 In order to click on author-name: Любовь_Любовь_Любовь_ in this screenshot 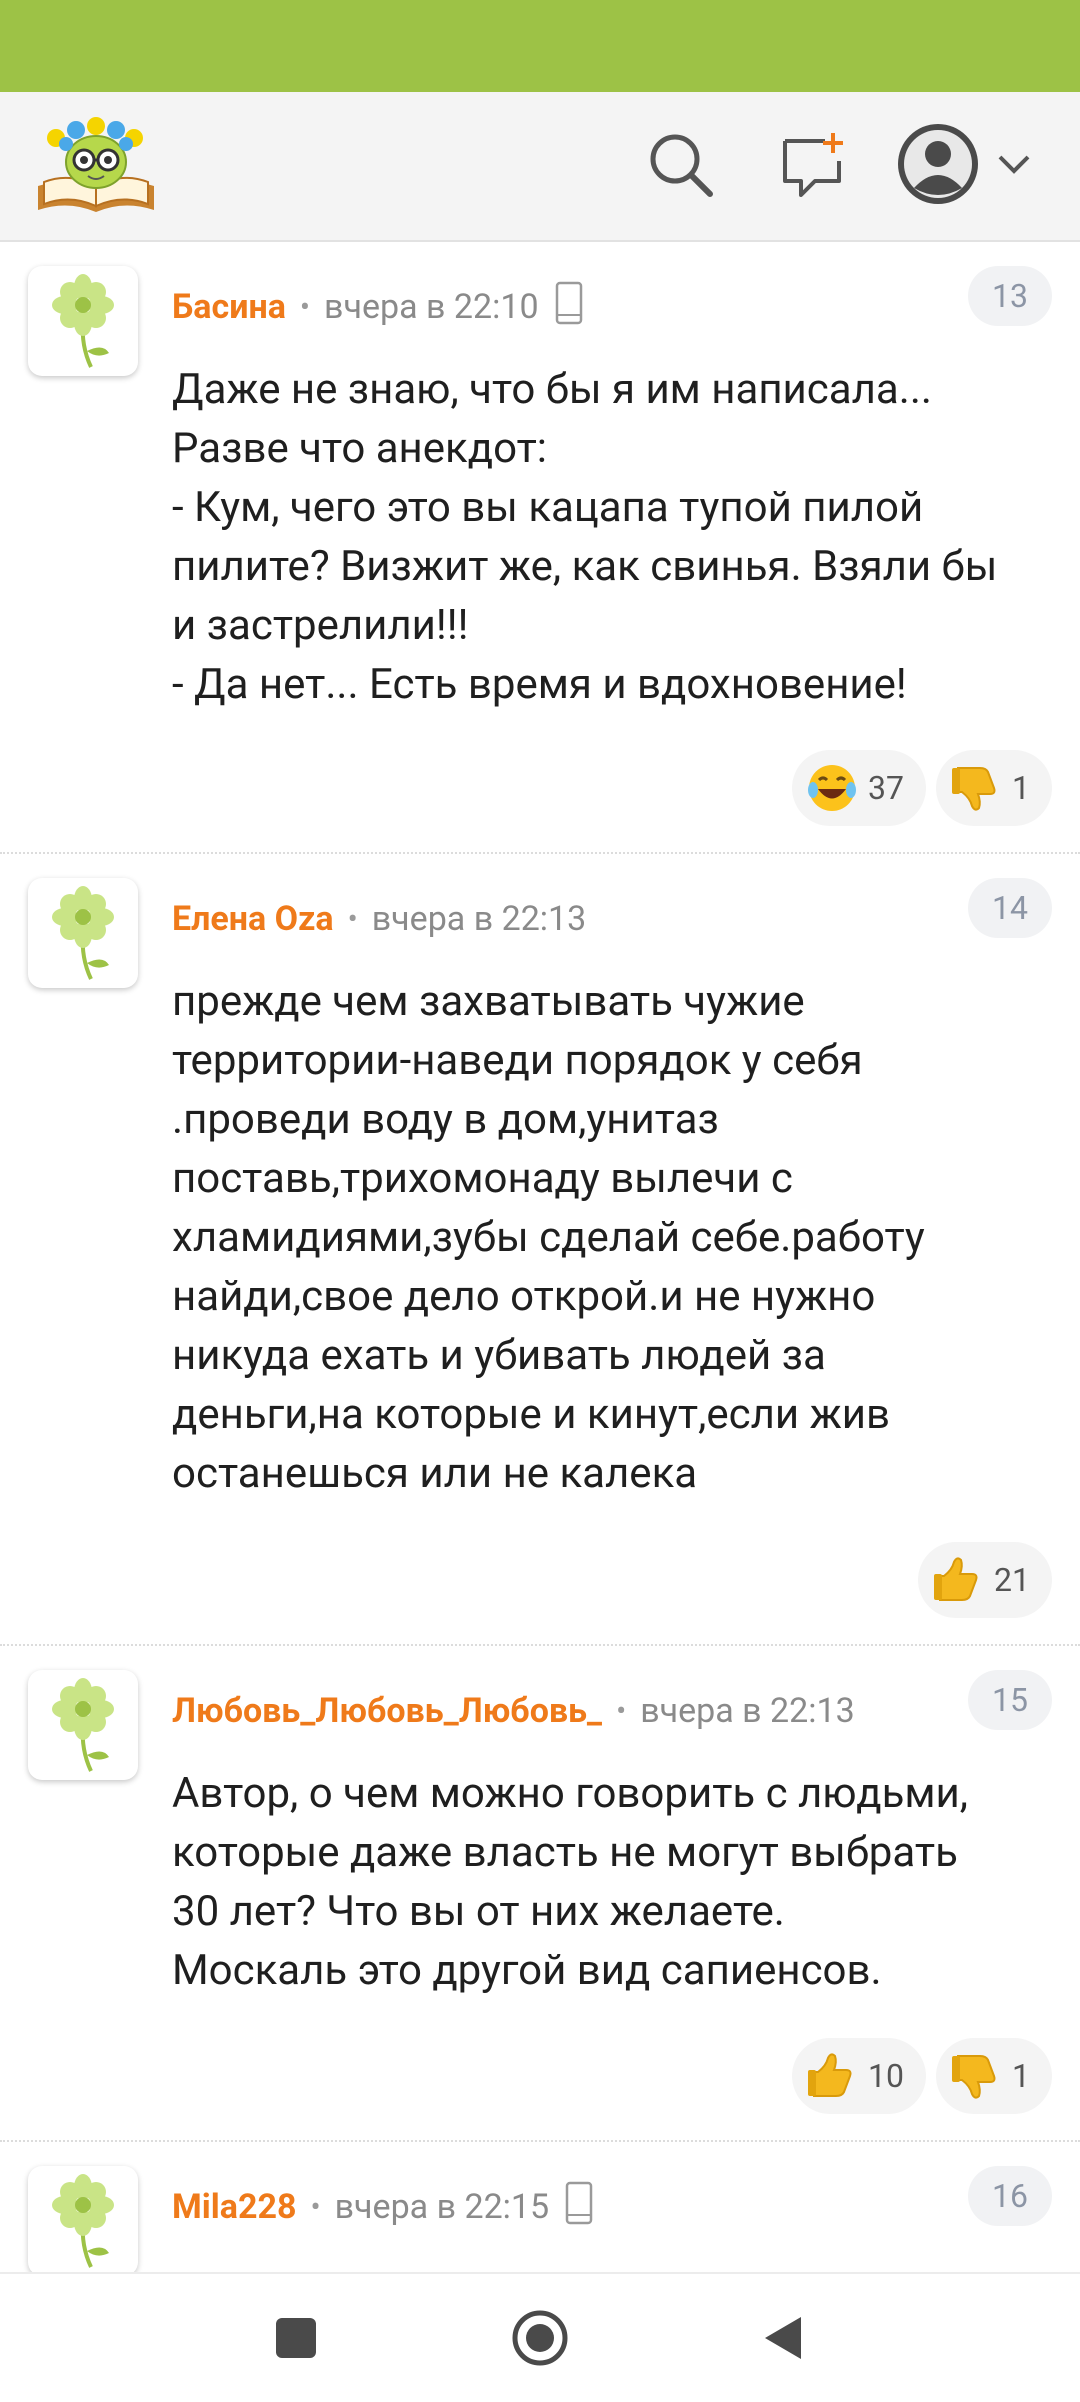, I will do `click(387, 1711)`.